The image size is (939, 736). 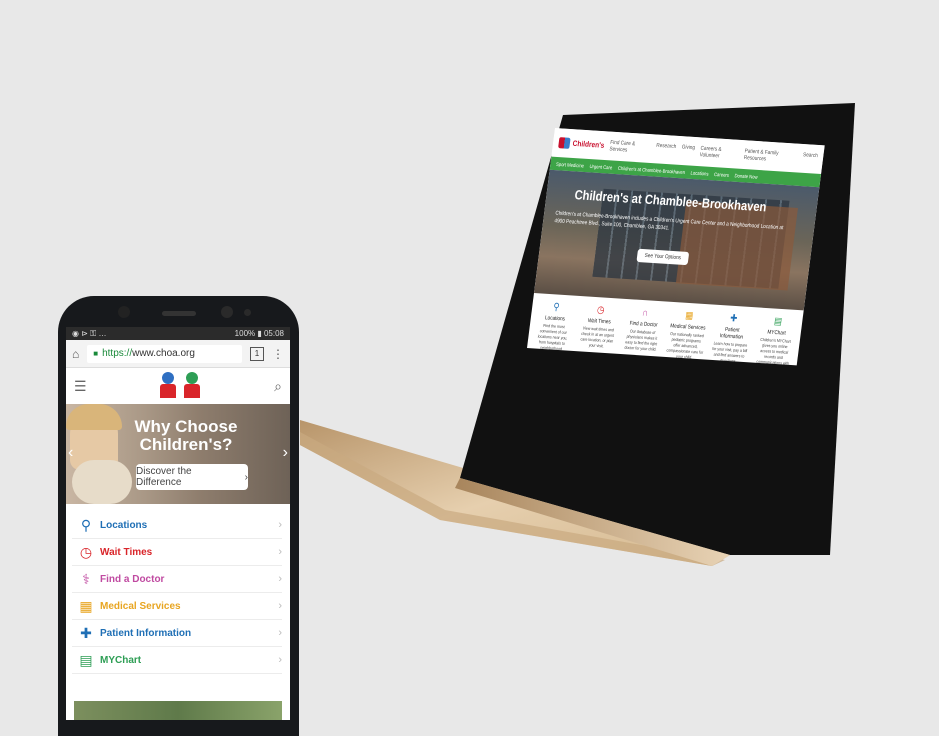 I want to click on quicklink: Locations, so click(x=699, y=172).